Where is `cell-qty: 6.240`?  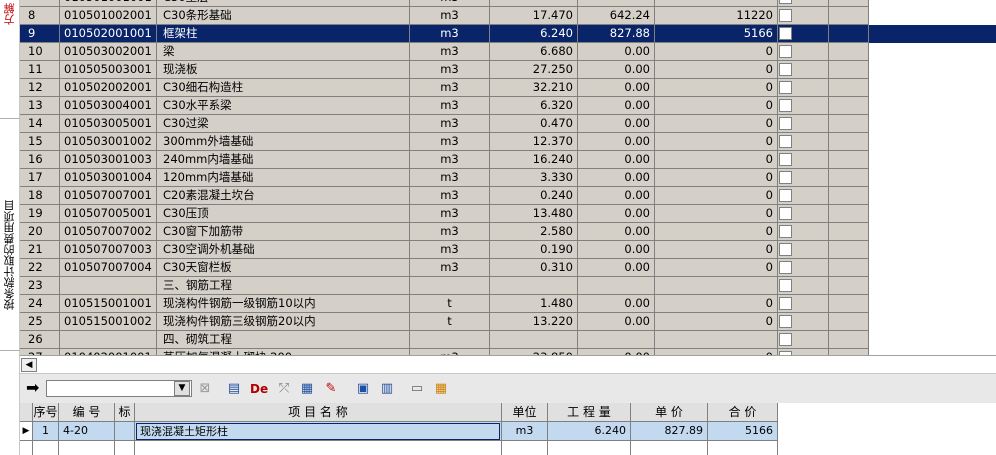
cell-qty: 6.240 is located at coordinates (534, 34).